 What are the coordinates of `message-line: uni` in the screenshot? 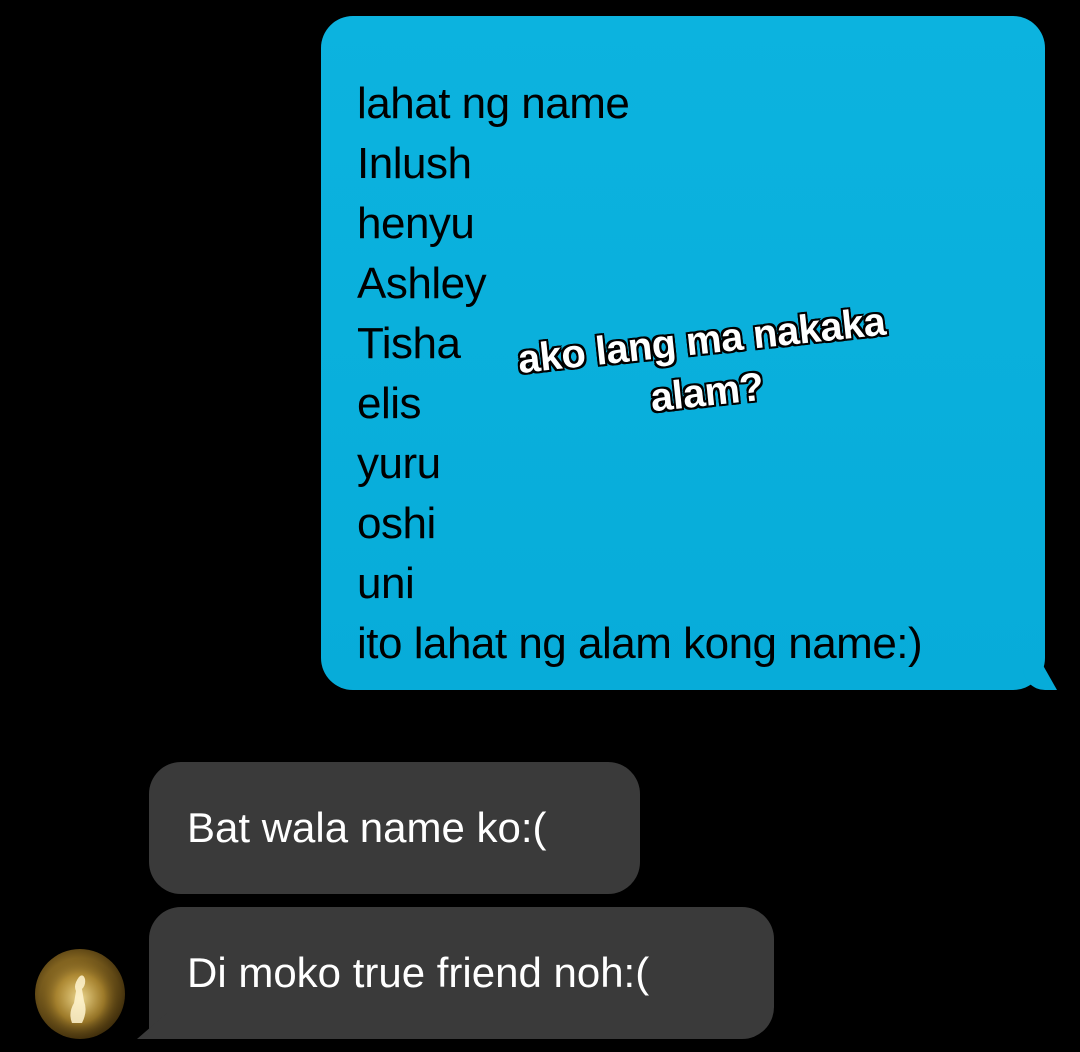 It's located at (386, 583).